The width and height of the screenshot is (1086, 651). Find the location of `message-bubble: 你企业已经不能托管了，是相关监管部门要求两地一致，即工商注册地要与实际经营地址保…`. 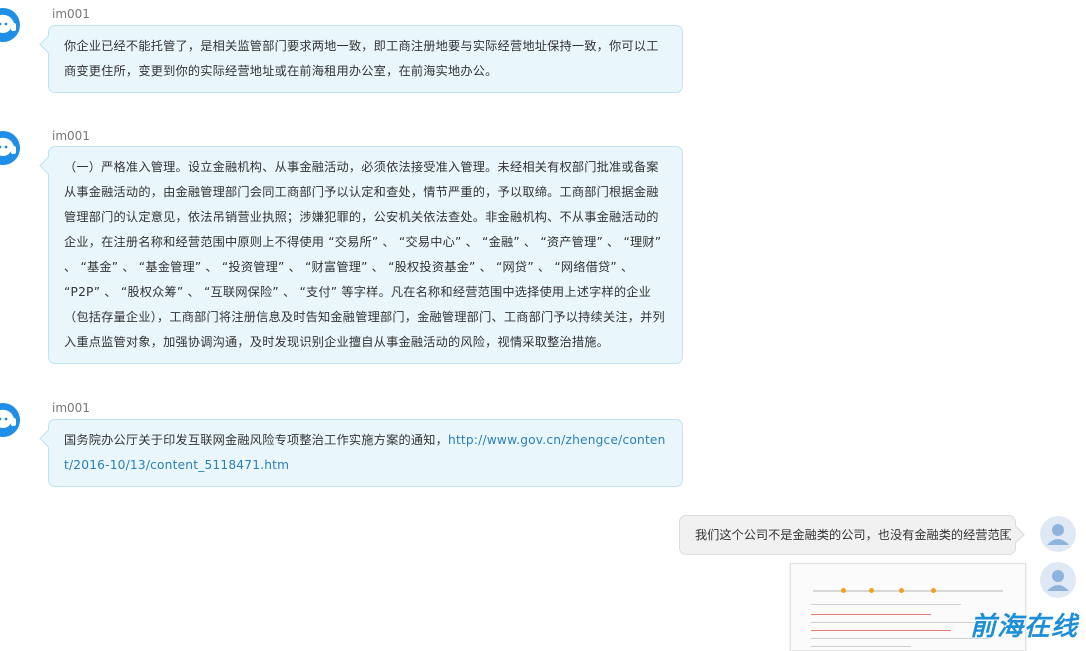

message-bubble: 你企业已经不能托管了，是相关监管部门要求两地一致，即工商注册地要与实际经营地址保… is located at coordinates (365, 59).